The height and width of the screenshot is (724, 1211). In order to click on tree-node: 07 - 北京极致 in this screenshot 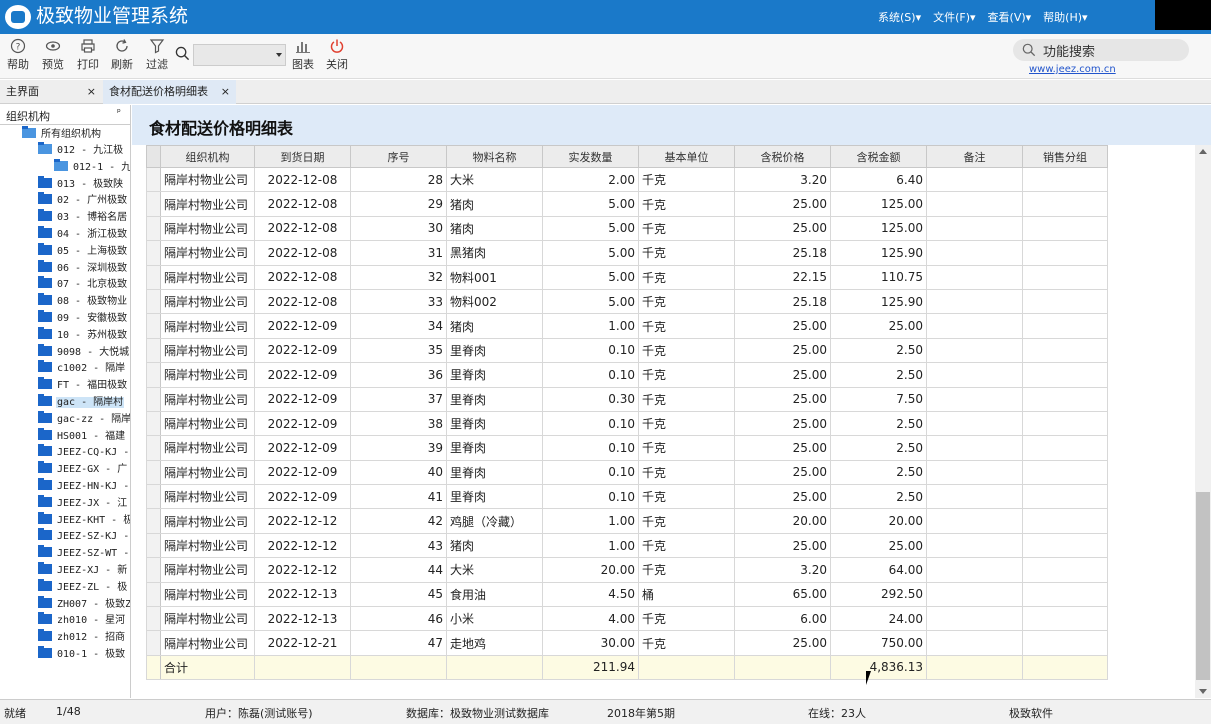, I will do `click(83, 284)`.